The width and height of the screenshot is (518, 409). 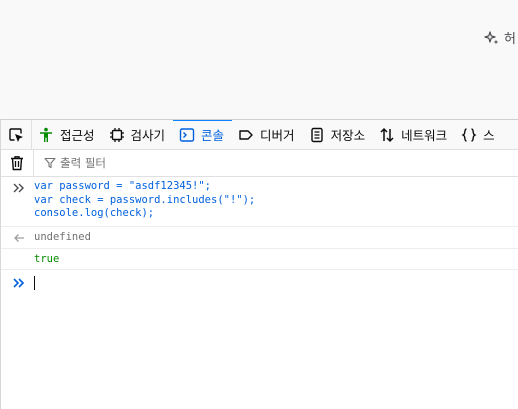 What do you see at coordinates (259, 283) in the screenshot?
I see `console-input-prompt` at bounding box center [259, 283].